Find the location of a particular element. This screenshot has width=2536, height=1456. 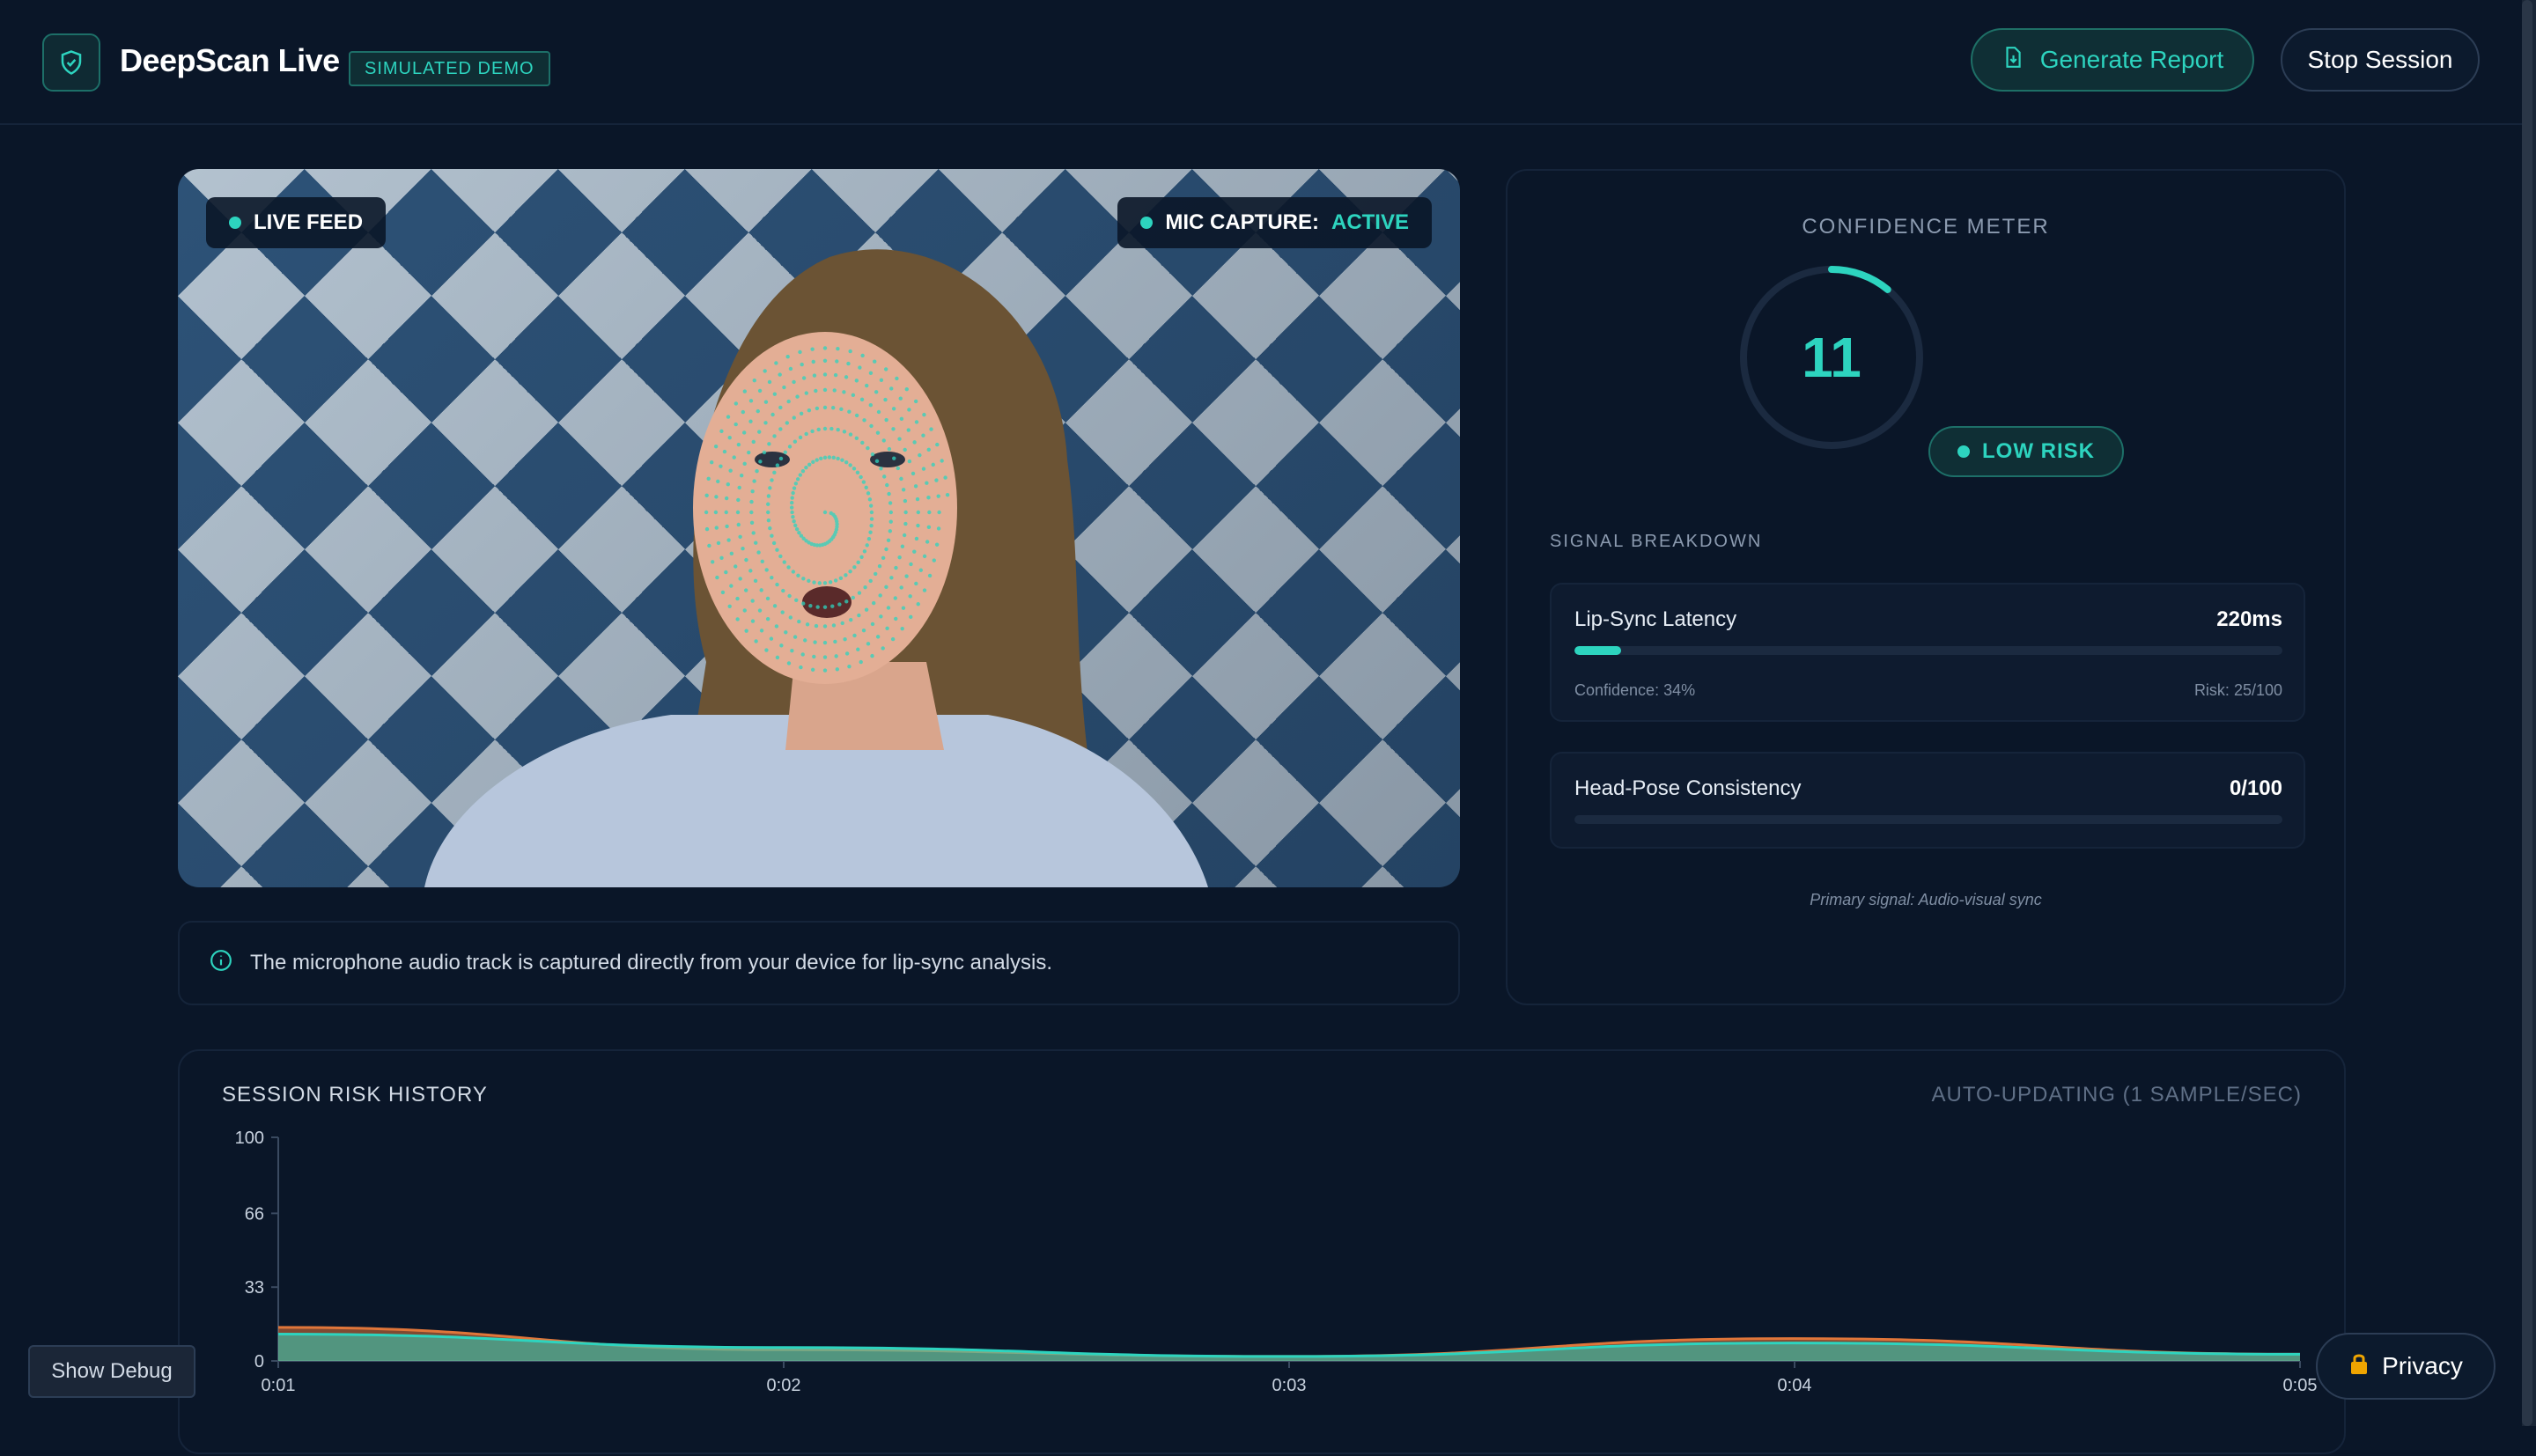

signal-value: 0/100 is located at coordinates (2255, 788).